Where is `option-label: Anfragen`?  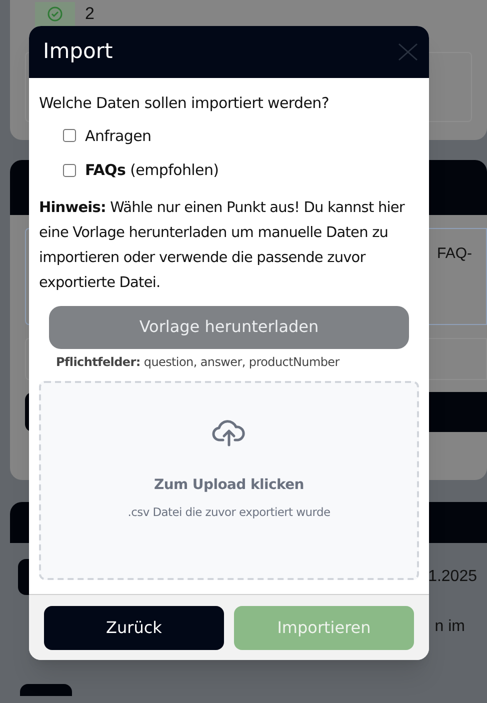 option-label: Anfragen is located at coordinates (118, 136).